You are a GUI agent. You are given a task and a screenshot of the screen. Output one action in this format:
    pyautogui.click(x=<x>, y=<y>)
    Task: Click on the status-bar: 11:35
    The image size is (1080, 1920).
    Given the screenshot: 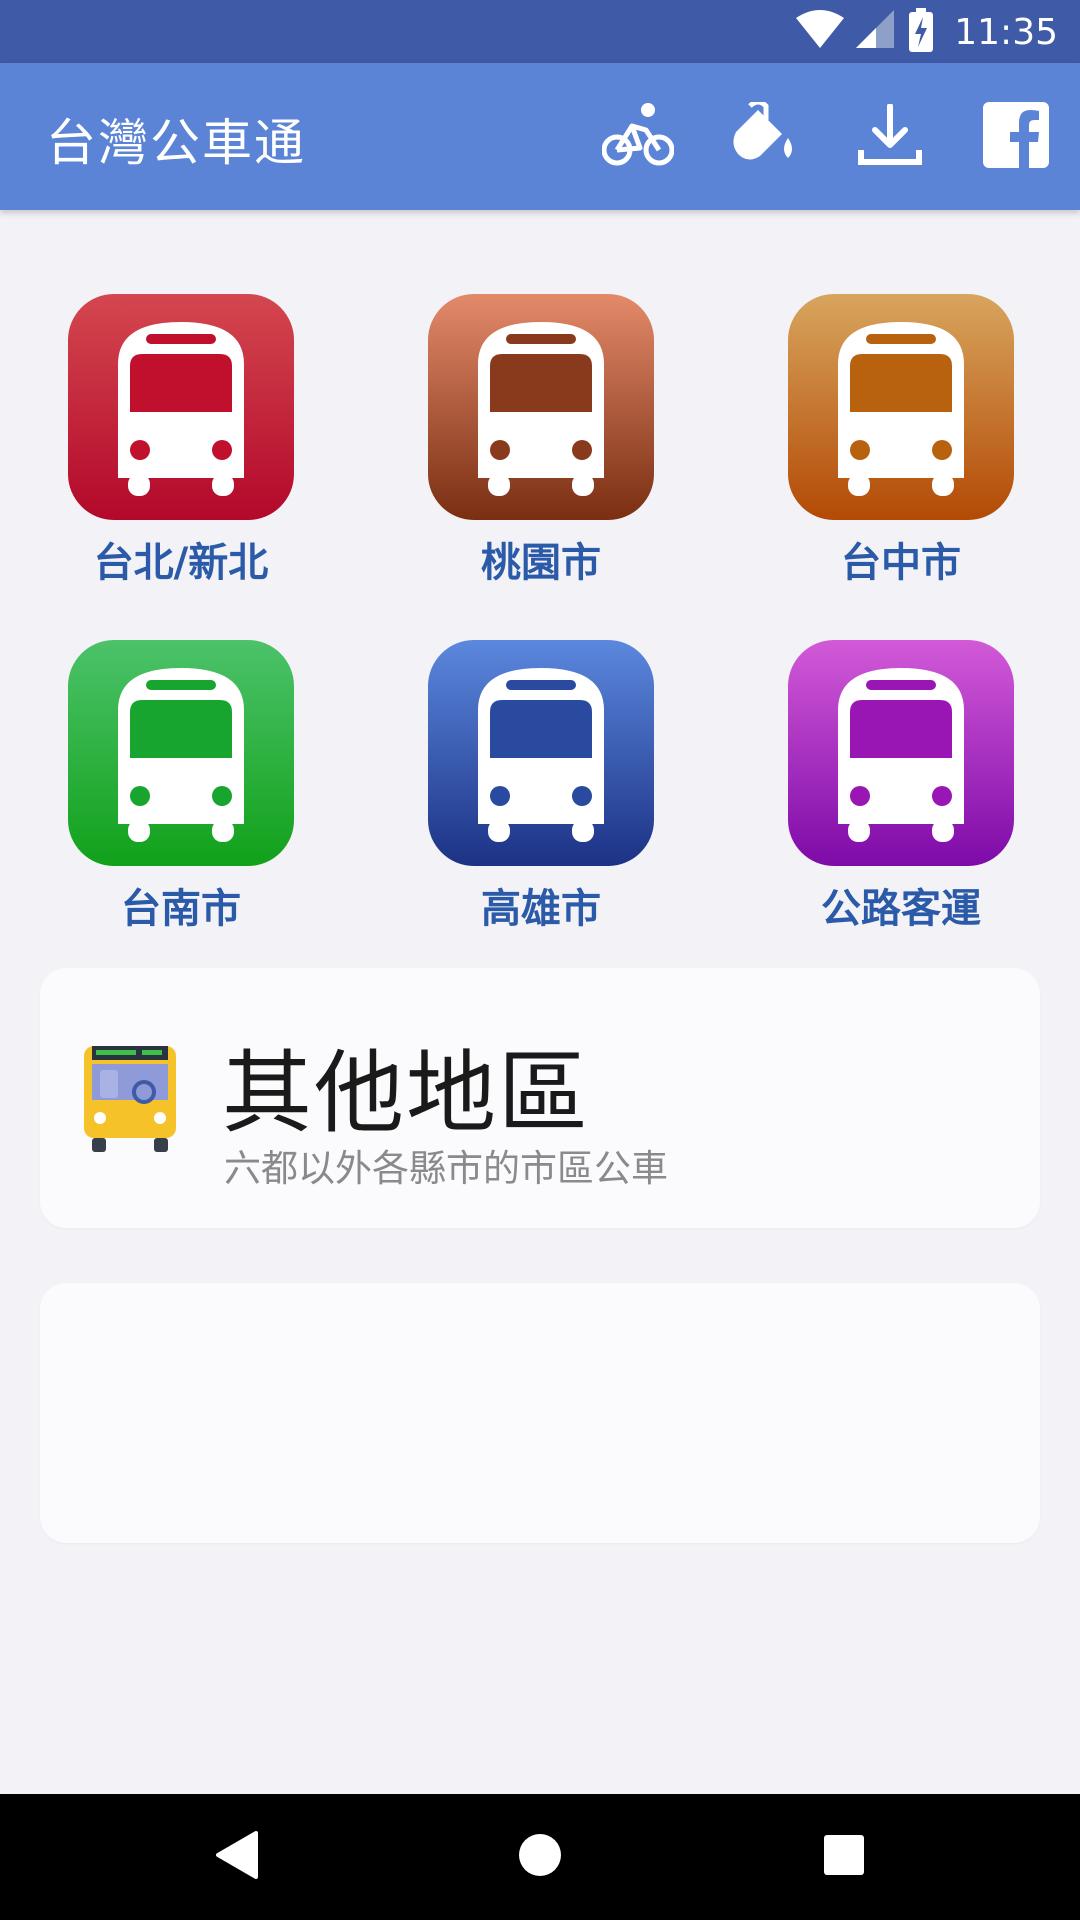 What is the action you would take?
    pyautogui.click(x=540, y=31)
    